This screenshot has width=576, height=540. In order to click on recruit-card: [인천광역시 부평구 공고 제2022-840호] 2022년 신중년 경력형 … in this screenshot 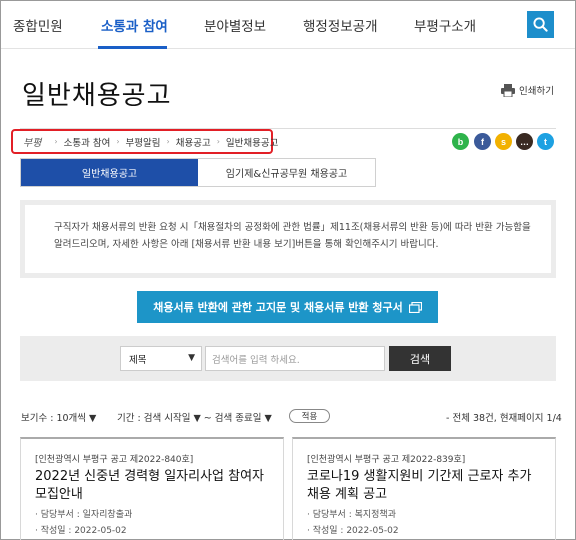, I will do `click(152, 488)`.